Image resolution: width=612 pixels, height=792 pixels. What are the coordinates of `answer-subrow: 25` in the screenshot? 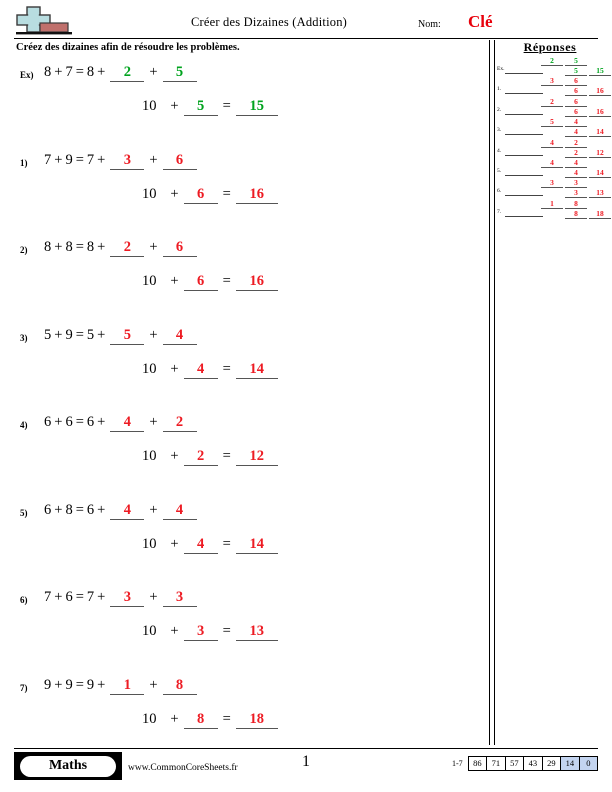 It's located at (572, 61).